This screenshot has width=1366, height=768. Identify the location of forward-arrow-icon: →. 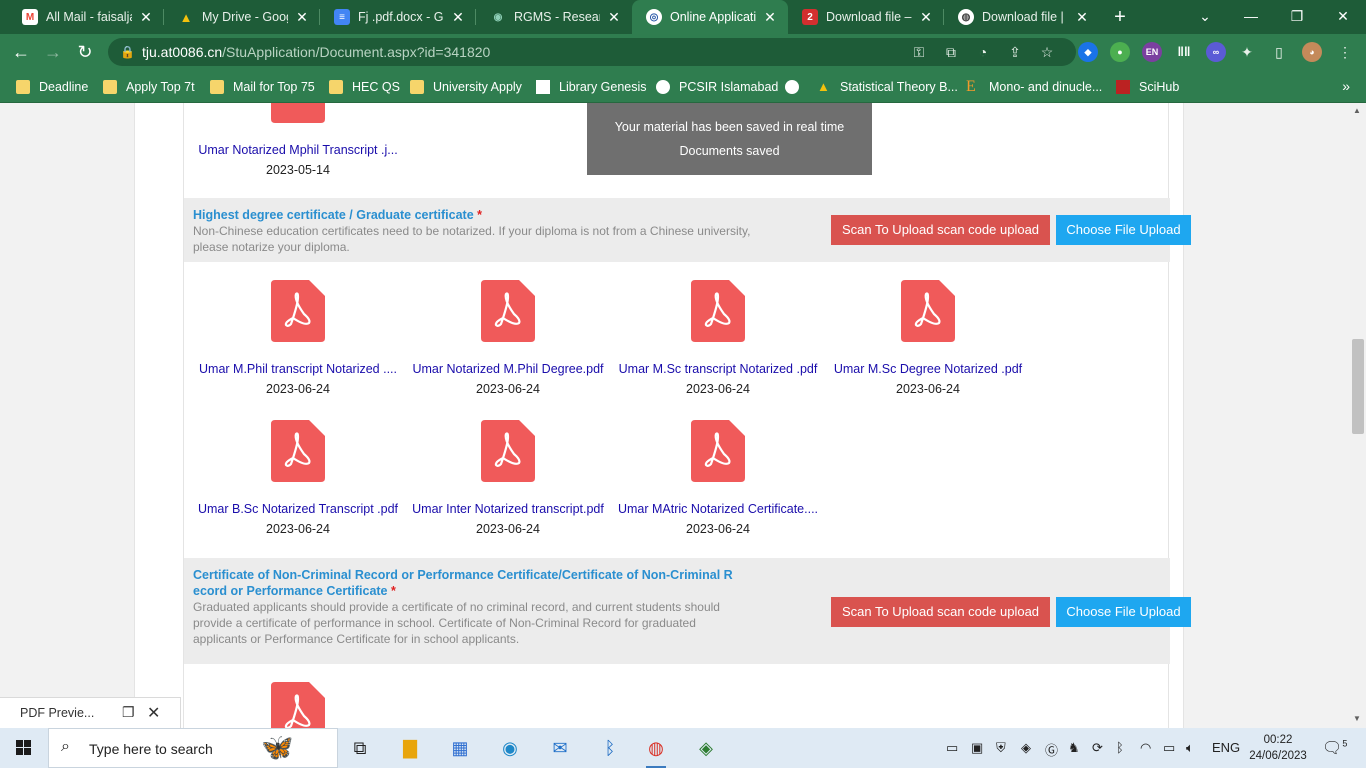
(53, 52).